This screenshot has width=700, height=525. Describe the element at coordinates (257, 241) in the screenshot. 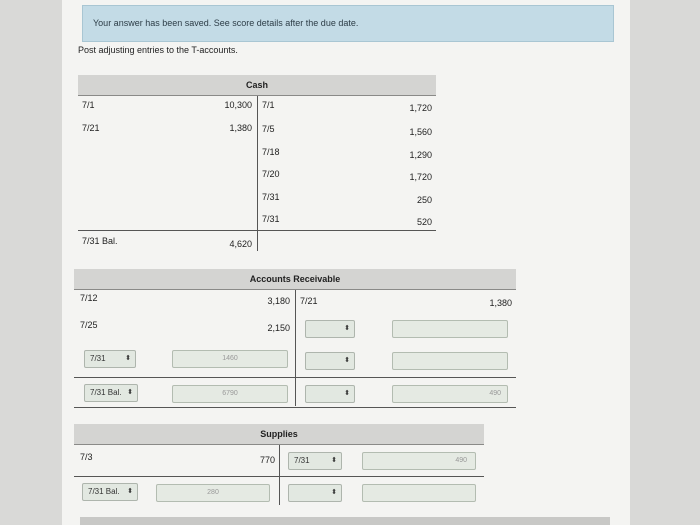

I see `cash-balance-divider` at that location.